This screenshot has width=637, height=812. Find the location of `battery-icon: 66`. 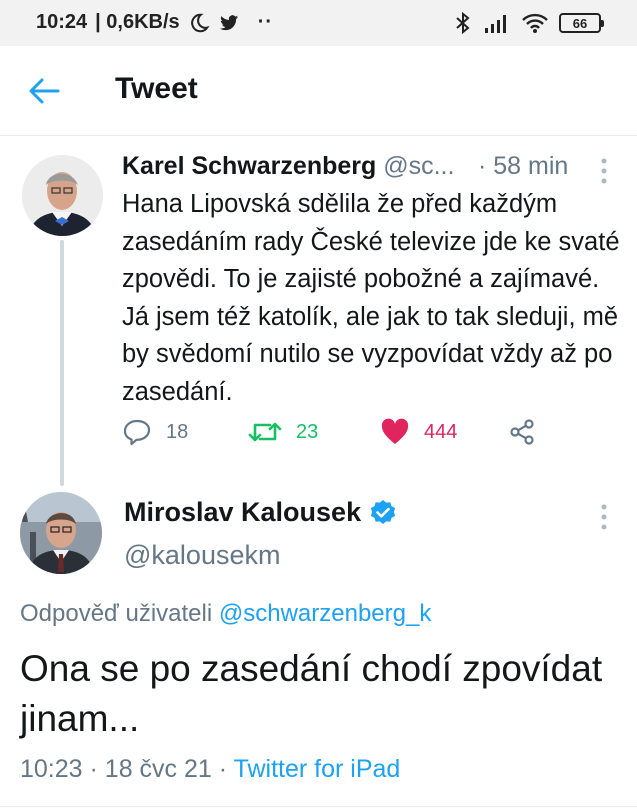

battery-icon: 66 is located at coordinates (581, 23).